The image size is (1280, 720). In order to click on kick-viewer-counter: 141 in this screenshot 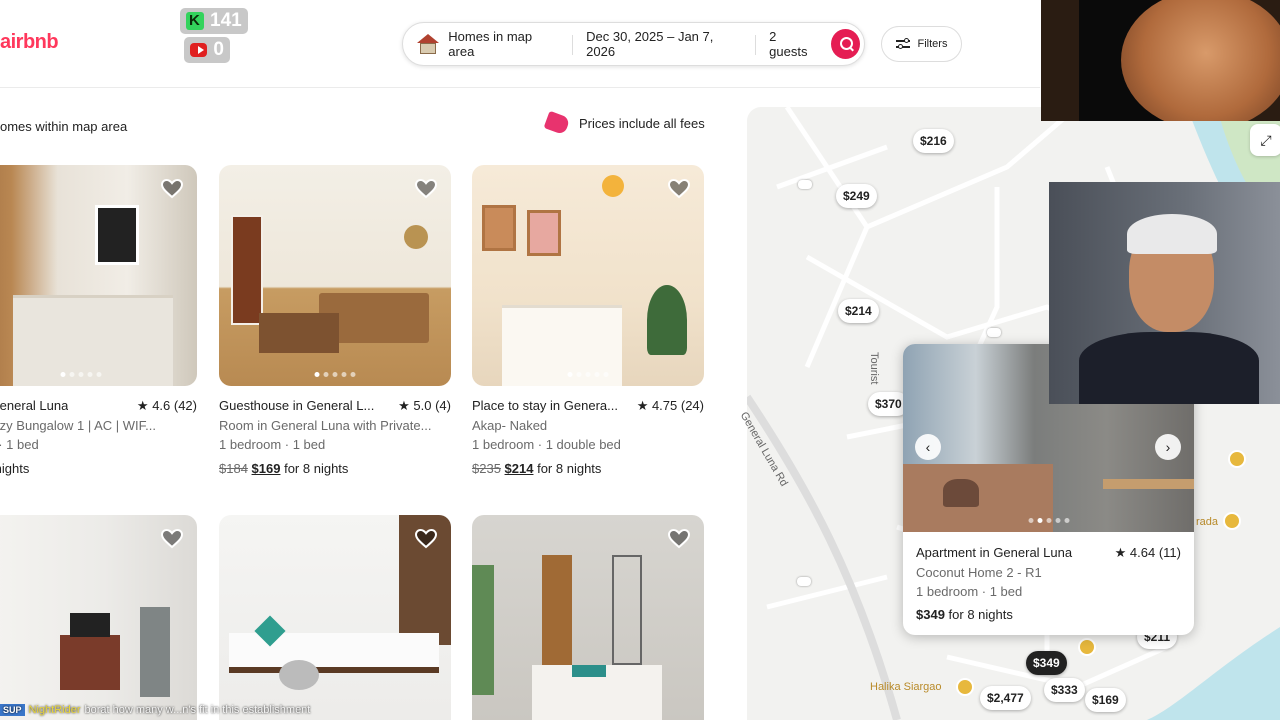, I will do `click(214, 21)`.